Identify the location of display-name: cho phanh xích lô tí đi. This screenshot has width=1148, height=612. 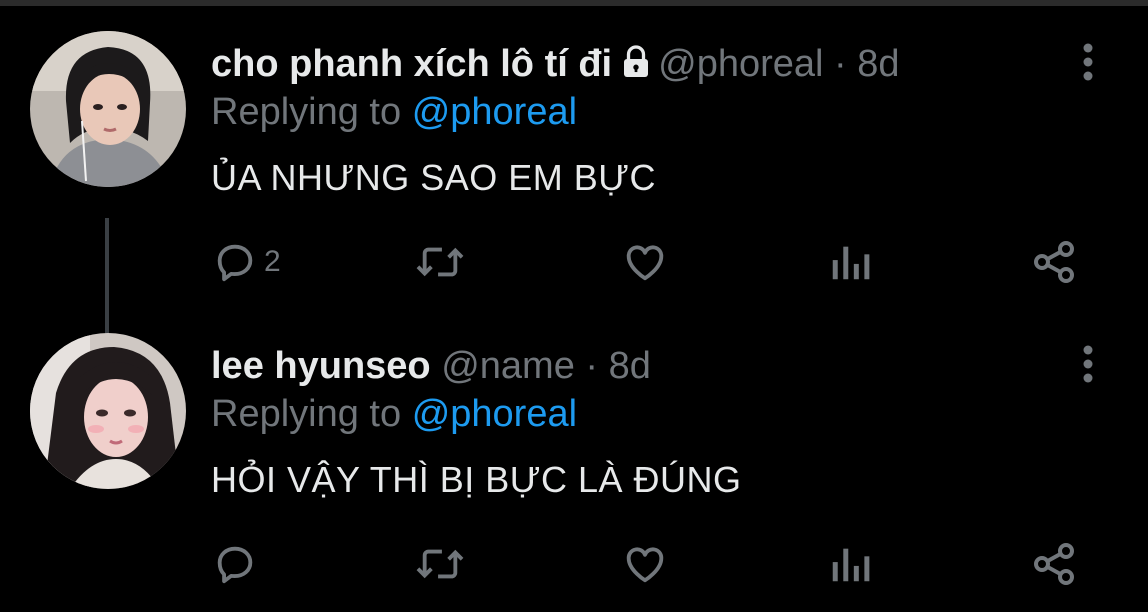
(411, 64).